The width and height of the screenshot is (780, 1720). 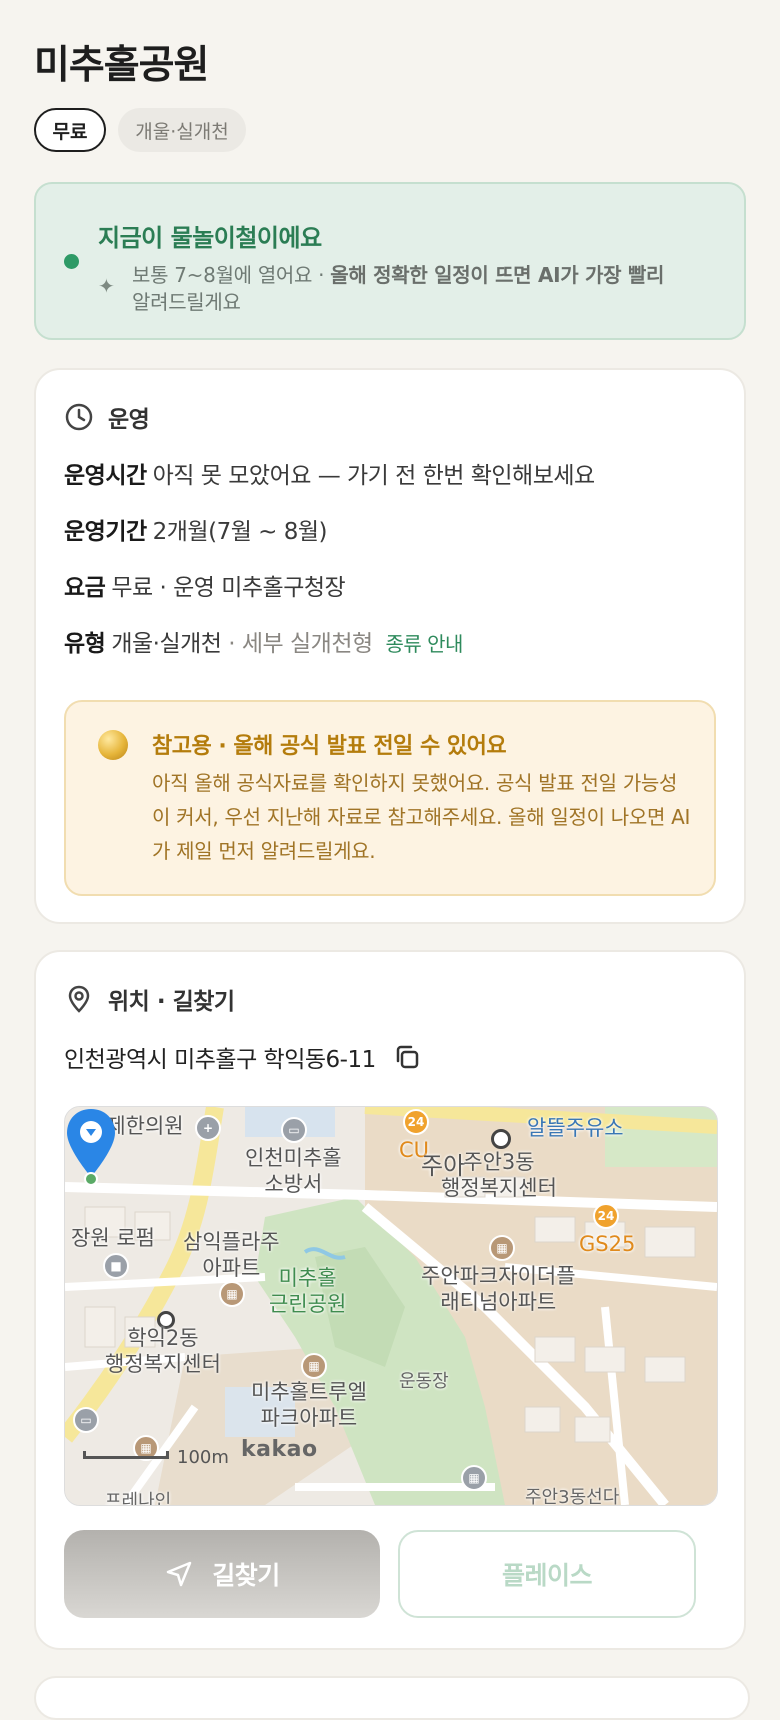 I want to click on gov-poi-icon, so click(x=501, y=1139).